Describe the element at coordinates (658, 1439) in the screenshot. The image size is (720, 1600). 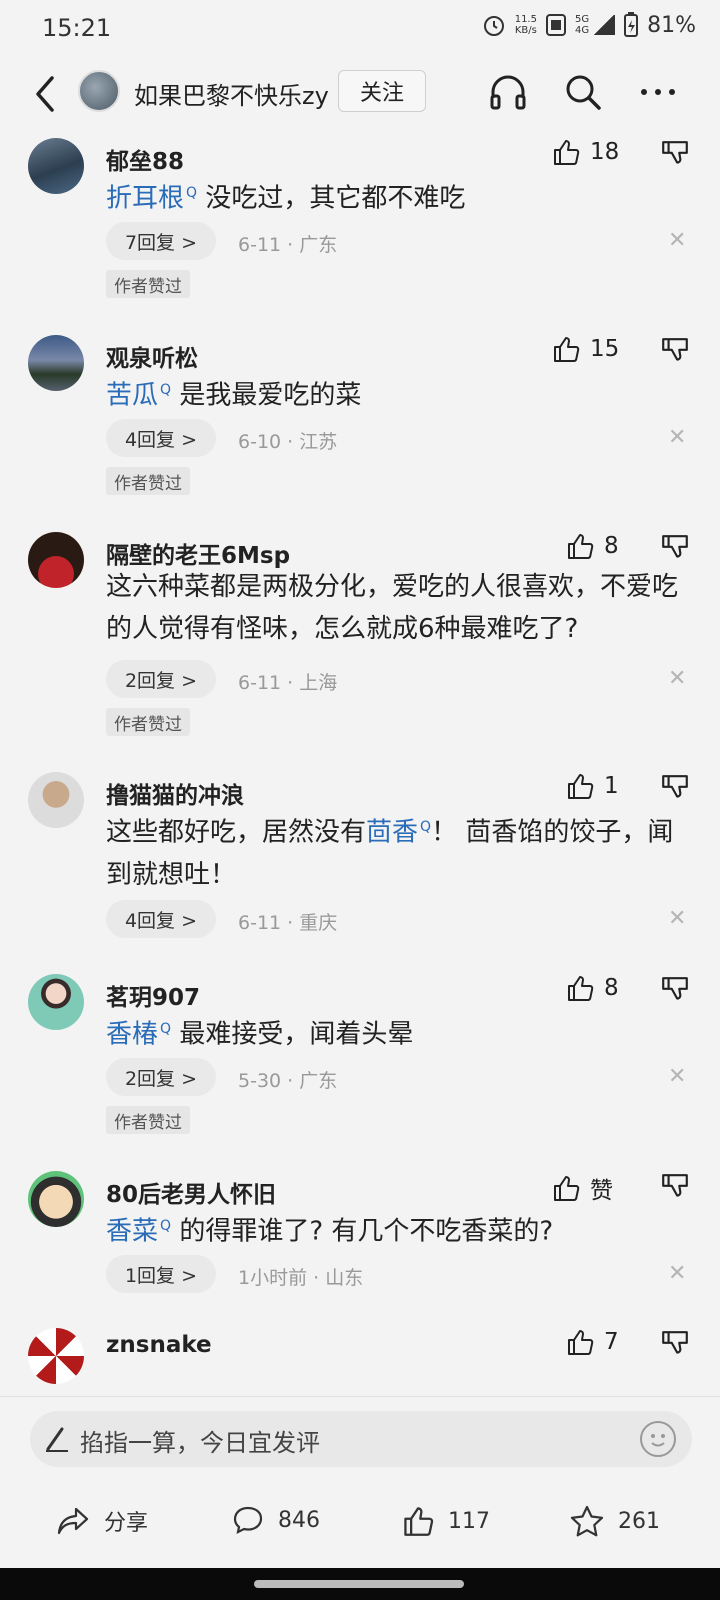
I see `emoji-icon` at that location.